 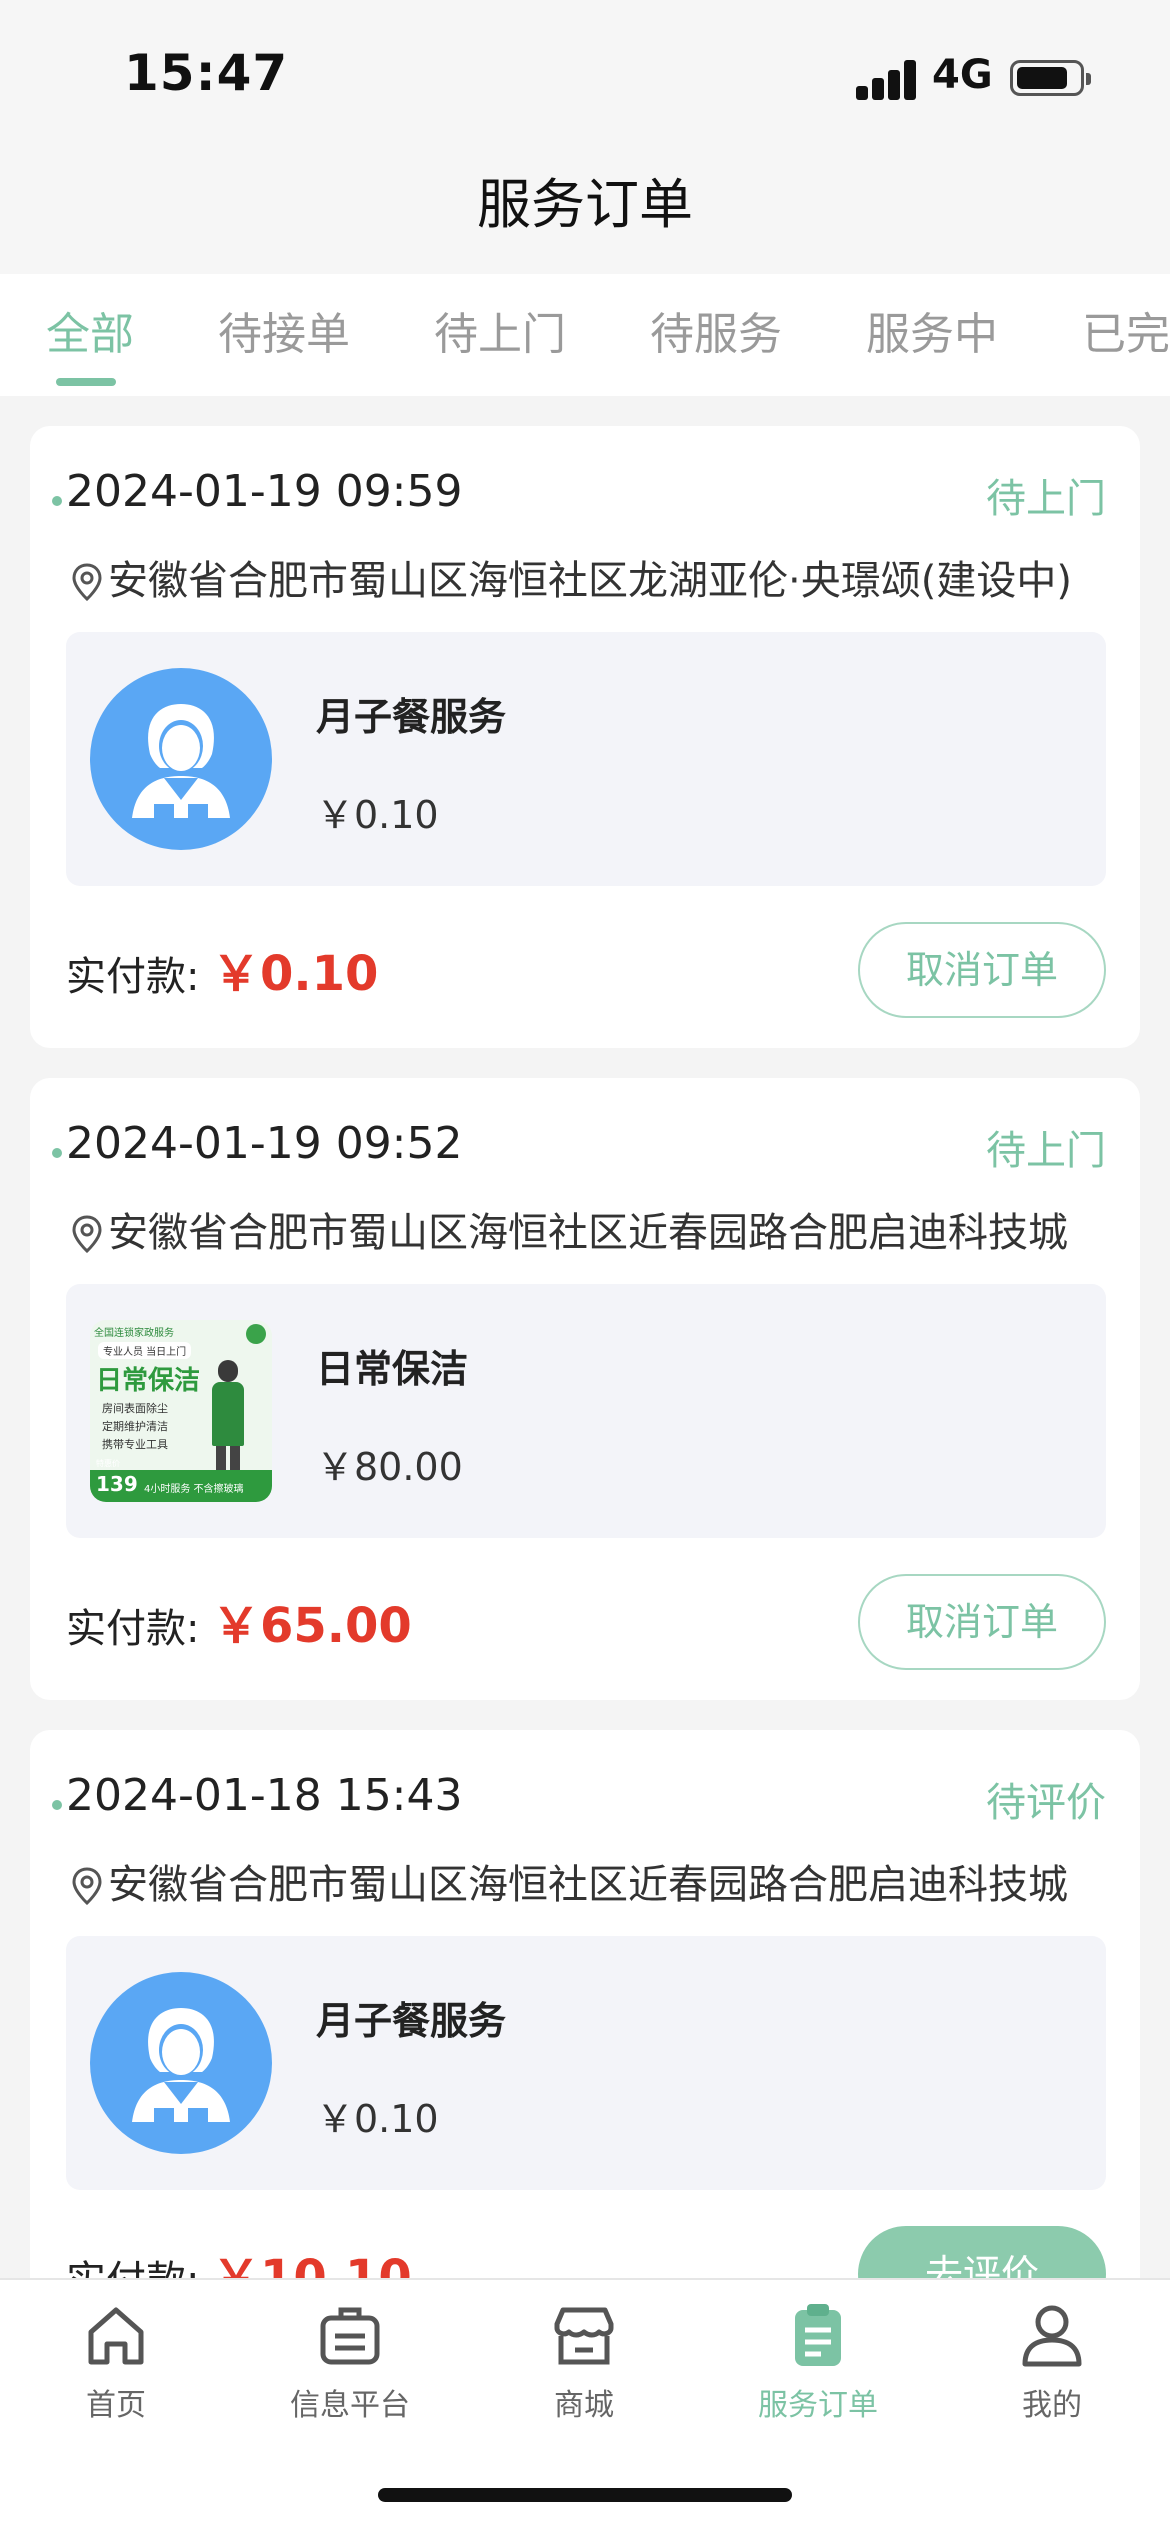 What do you see at coordinates (148, 1381) in the screenshot?
I see `thumb-headline: 日常保洁` at bounding box center [148, 1381].